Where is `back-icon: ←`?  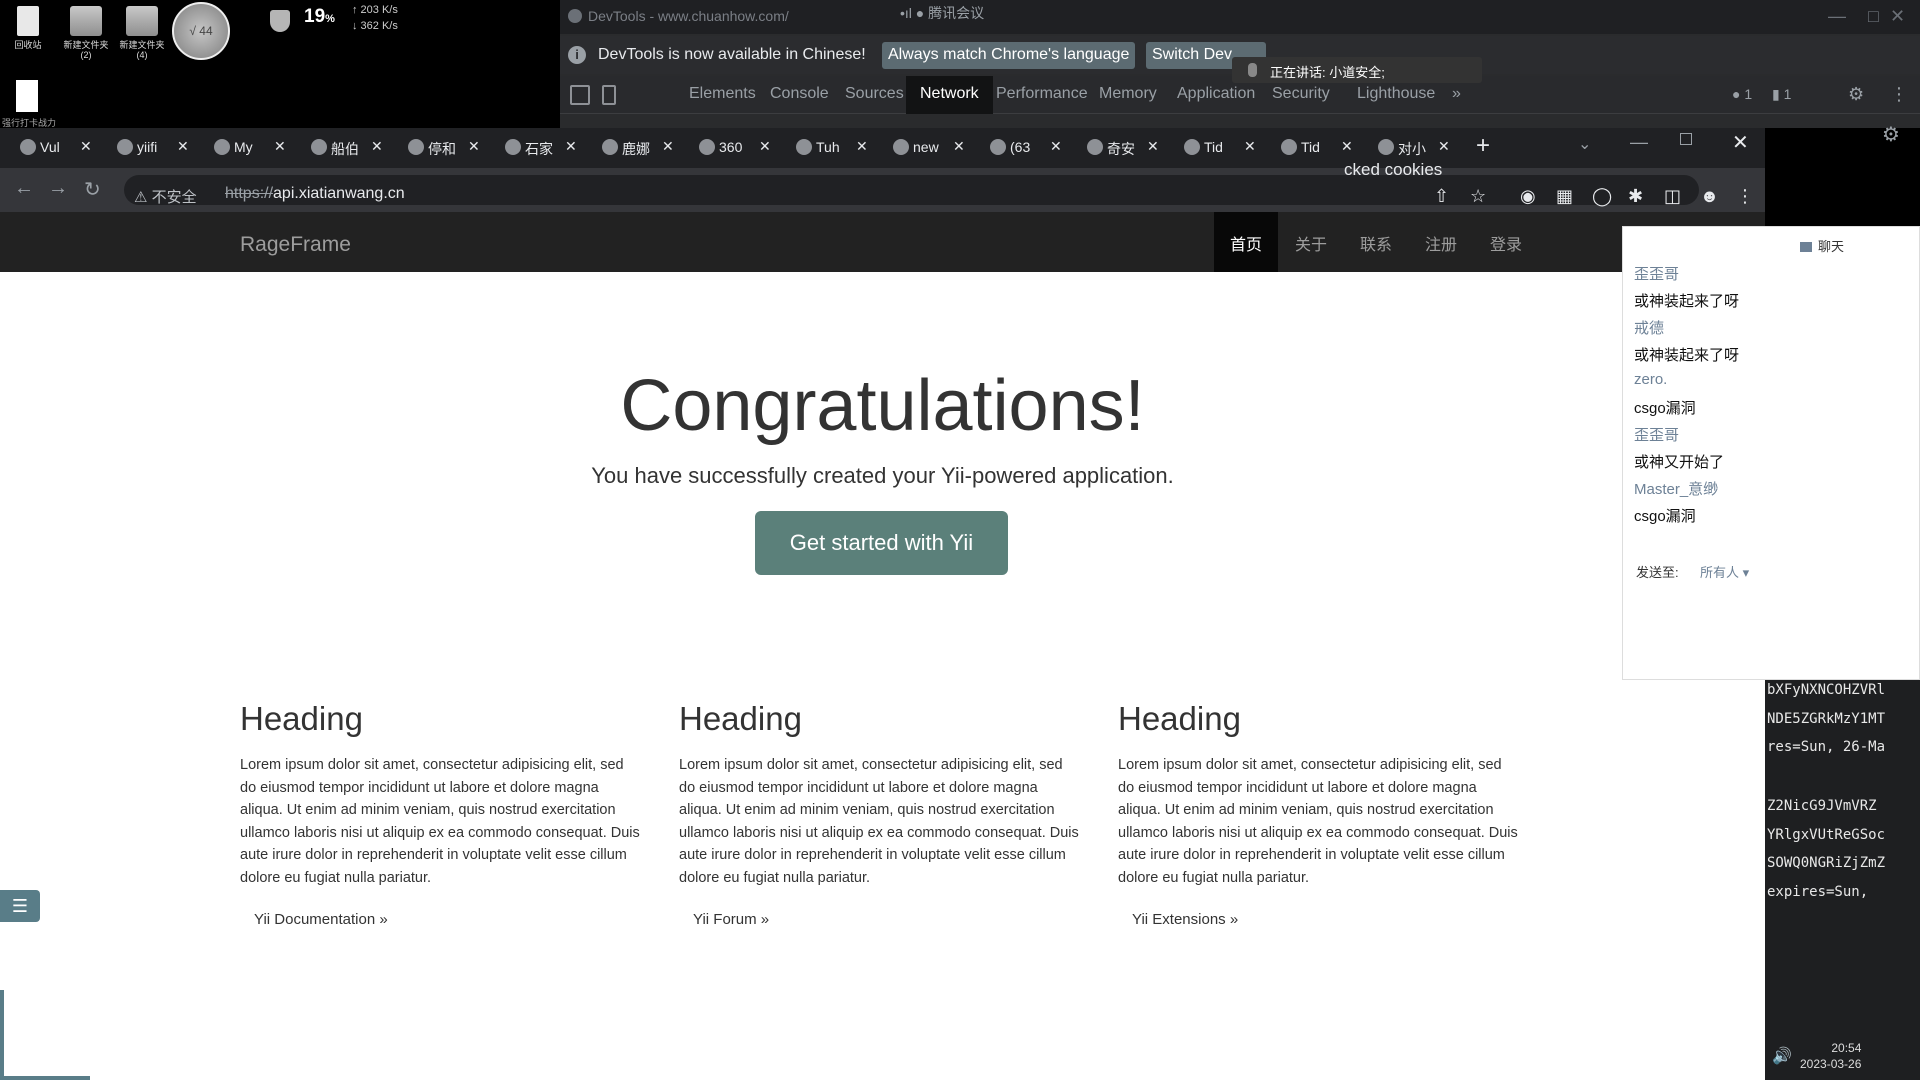
back-icon: ← is located at coordinates (24, 188).